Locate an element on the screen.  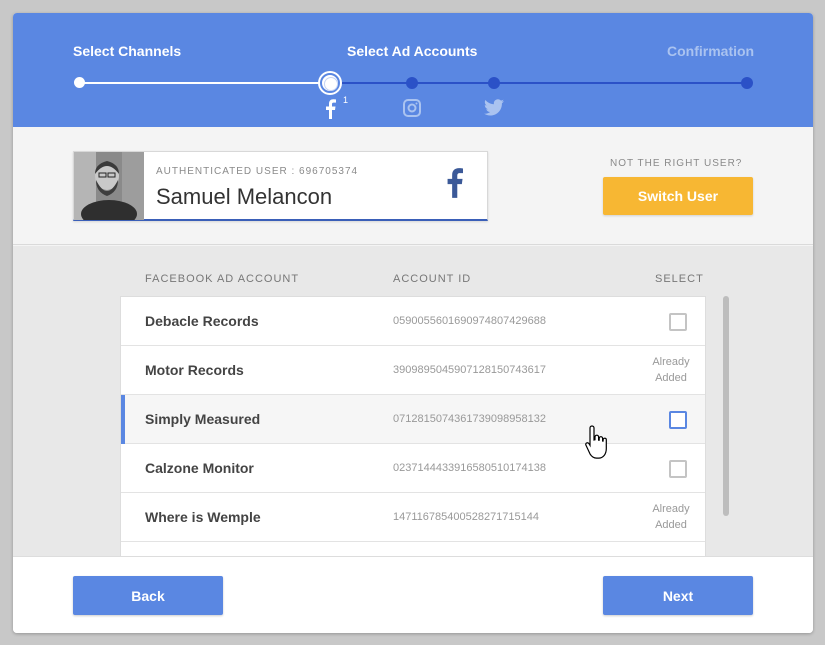
progress-track-upcoming is located at coordinates (539, 83).